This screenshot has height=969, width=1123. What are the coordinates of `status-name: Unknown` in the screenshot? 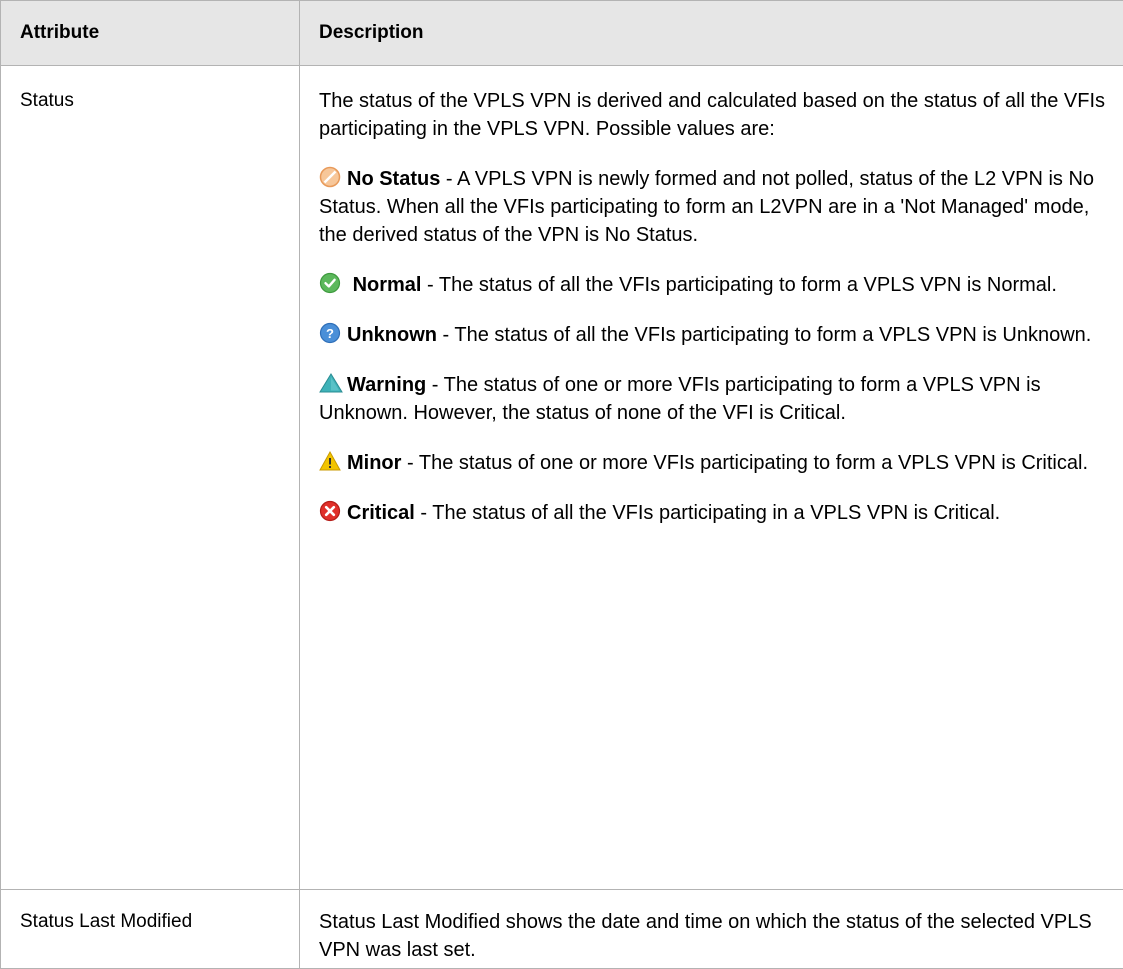 It's located at (392, 335).